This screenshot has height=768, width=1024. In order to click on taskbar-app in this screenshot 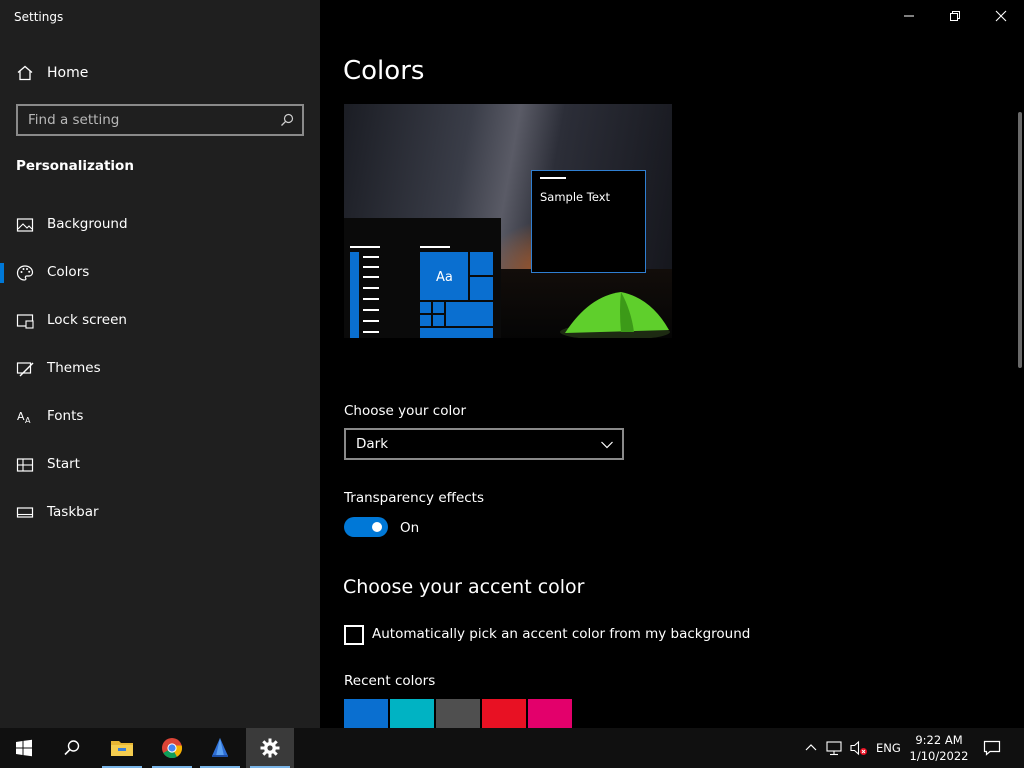, I will do `click(220, 748)`.